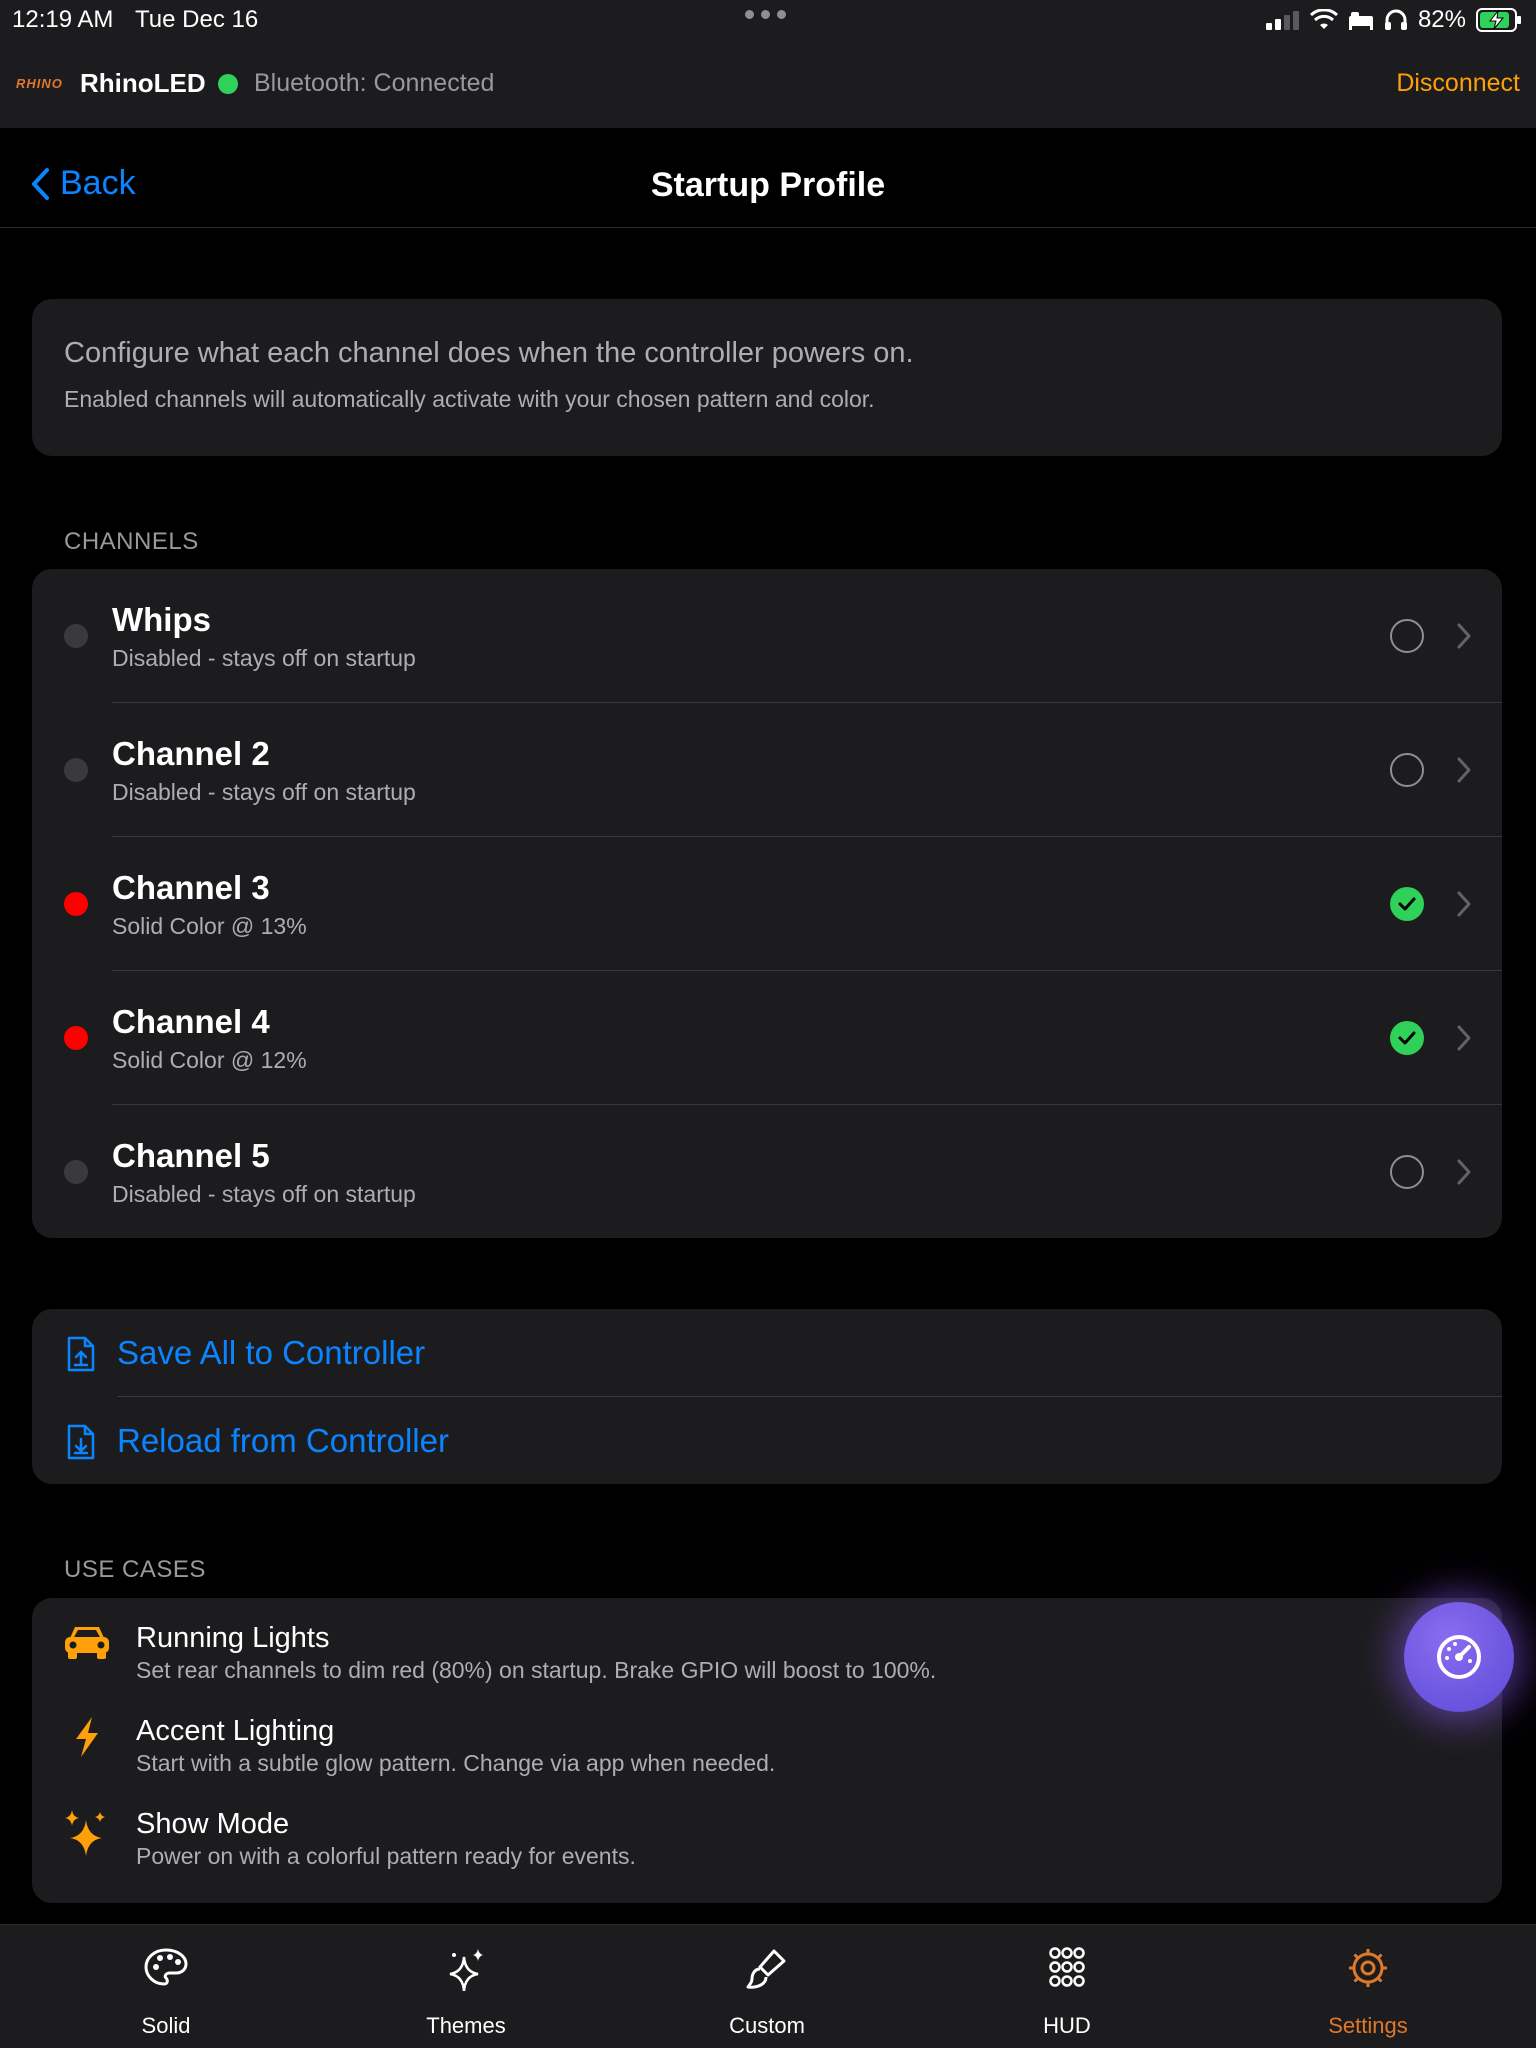  Describe the element at coordinates (197, 19) in the screenshot. I see `status-date: Tue Dec 16` at that location.